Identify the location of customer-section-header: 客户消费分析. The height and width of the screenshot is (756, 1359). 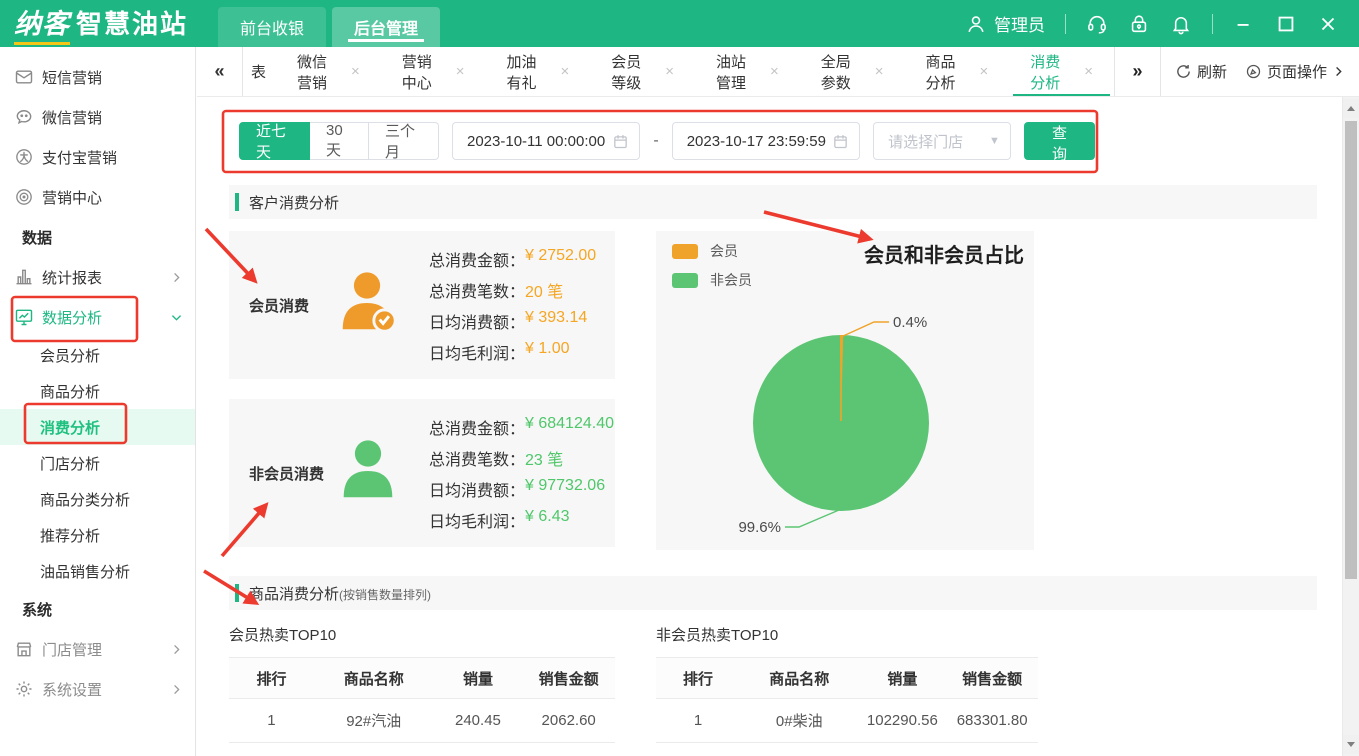
(773, 202).